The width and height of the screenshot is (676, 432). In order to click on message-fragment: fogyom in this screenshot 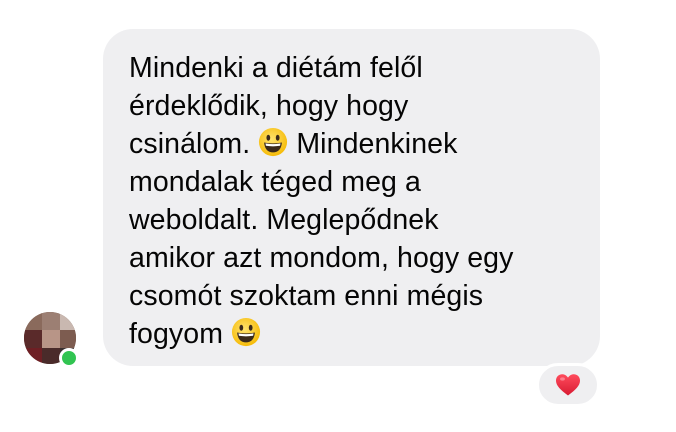, I will do `click(176, 334)`.